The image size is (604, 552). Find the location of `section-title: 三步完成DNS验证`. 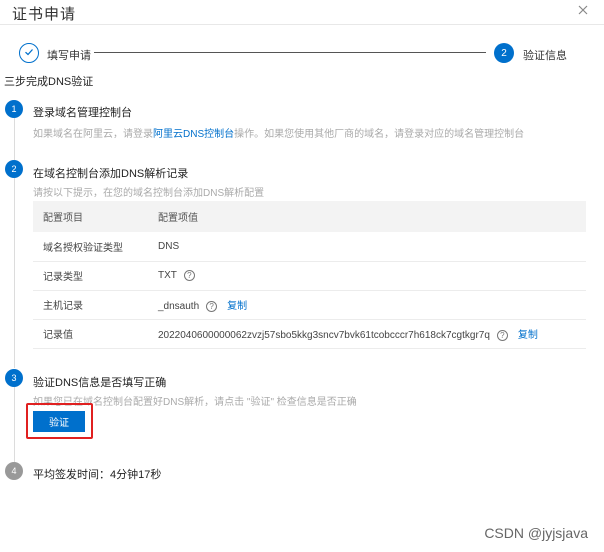

section-title: 三步完成DNS验证 is located at coordinates (49, 82).